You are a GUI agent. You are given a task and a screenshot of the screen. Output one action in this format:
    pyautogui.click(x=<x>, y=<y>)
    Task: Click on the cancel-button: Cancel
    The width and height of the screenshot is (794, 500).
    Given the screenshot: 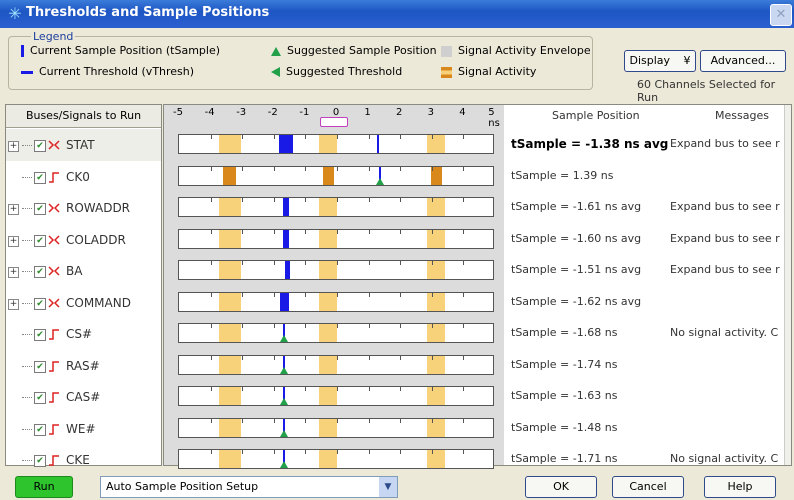 What is the action you would take?
    pyautogui.click(x=648, y=487)
    